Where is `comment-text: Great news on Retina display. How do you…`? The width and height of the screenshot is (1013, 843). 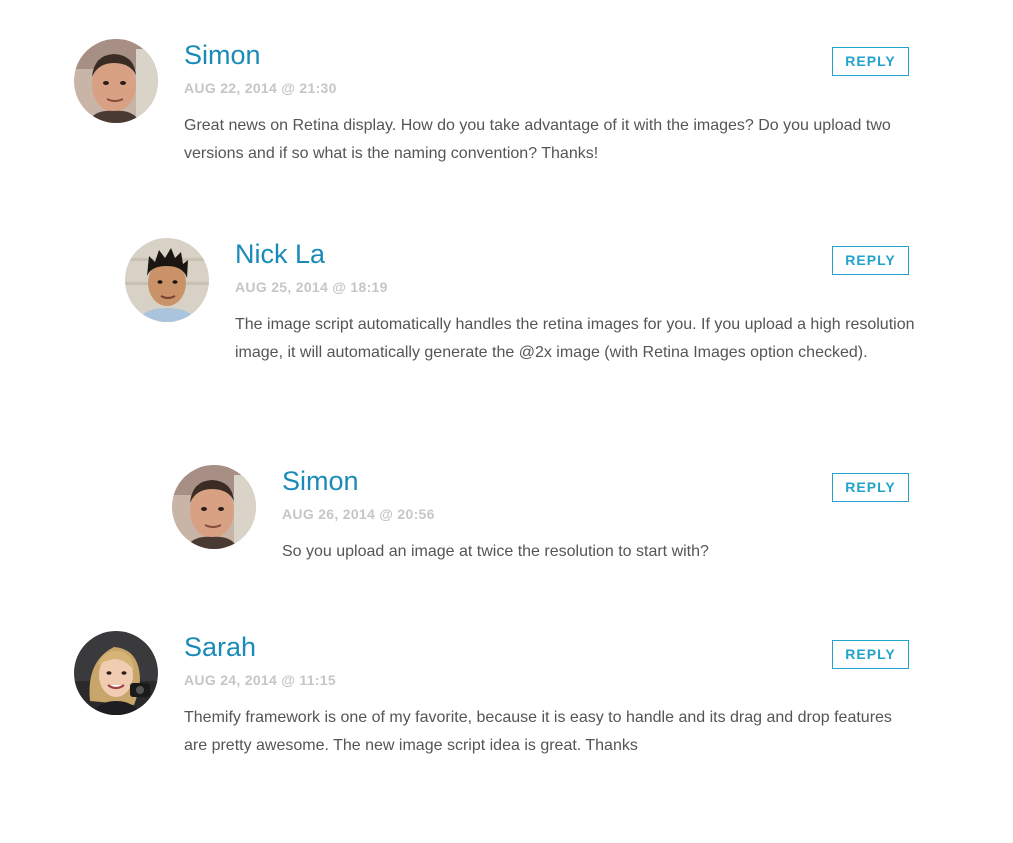 comment-text: Great news on Retina display. How do you… is located at coordinates (537, 139).